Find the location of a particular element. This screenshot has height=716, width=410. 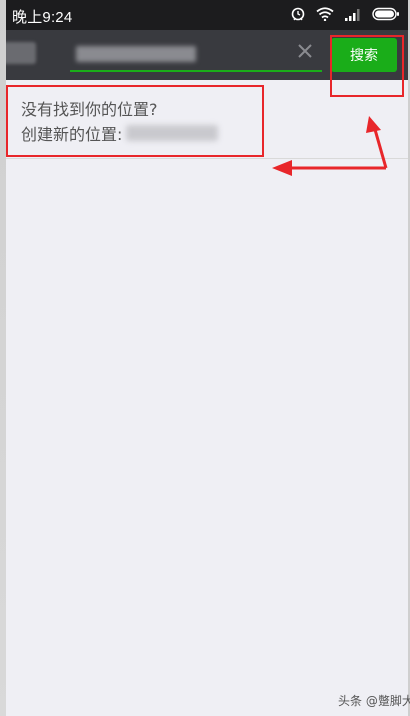

alarm-icon is located at coordinates (298, 15).